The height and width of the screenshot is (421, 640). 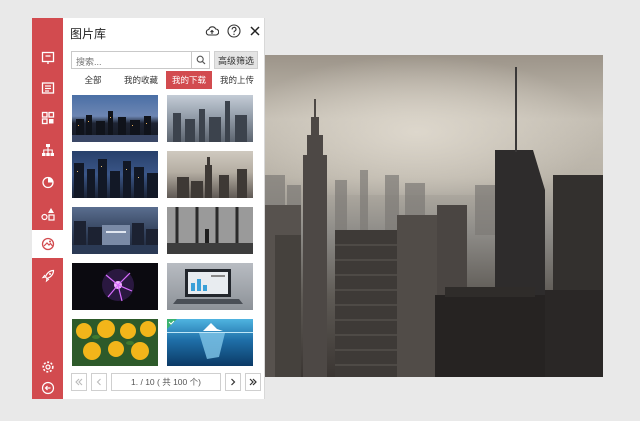 I want to click on tab-bar: 全部 我的收藏 我的下载 我的上传, so click(x=166, y=80).